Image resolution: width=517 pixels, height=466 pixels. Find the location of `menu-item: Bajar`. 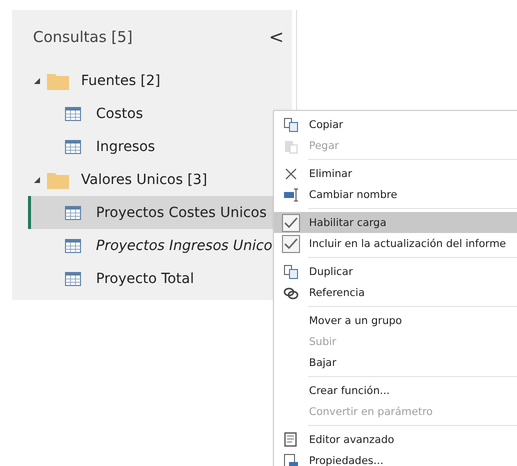

menu-item: Bajar is located at coordinates (395, 362).